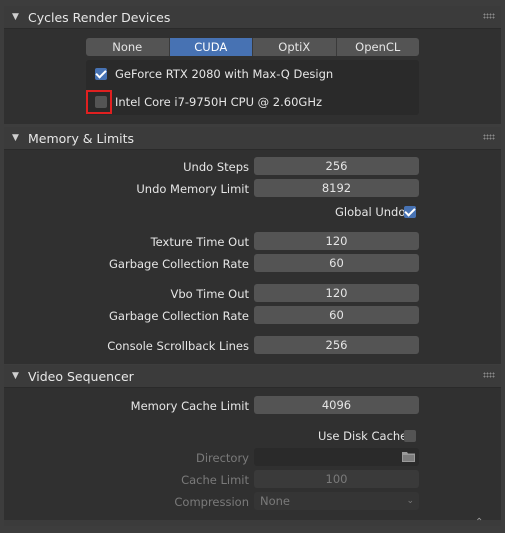  Describe the element at coordinates (336, 479) in the screenshot. I see `disk-cache-limit-field: 100` at that location.